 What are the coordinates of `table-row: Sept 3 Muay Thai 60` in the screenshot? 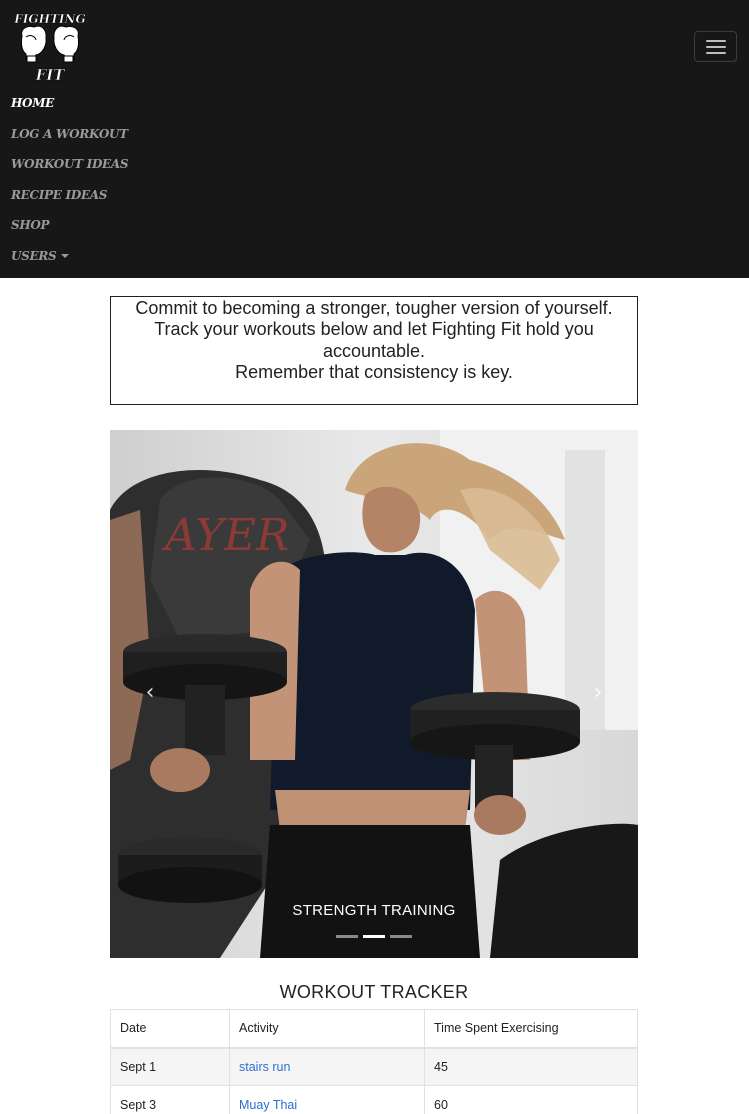 It's located at (374, 1099).